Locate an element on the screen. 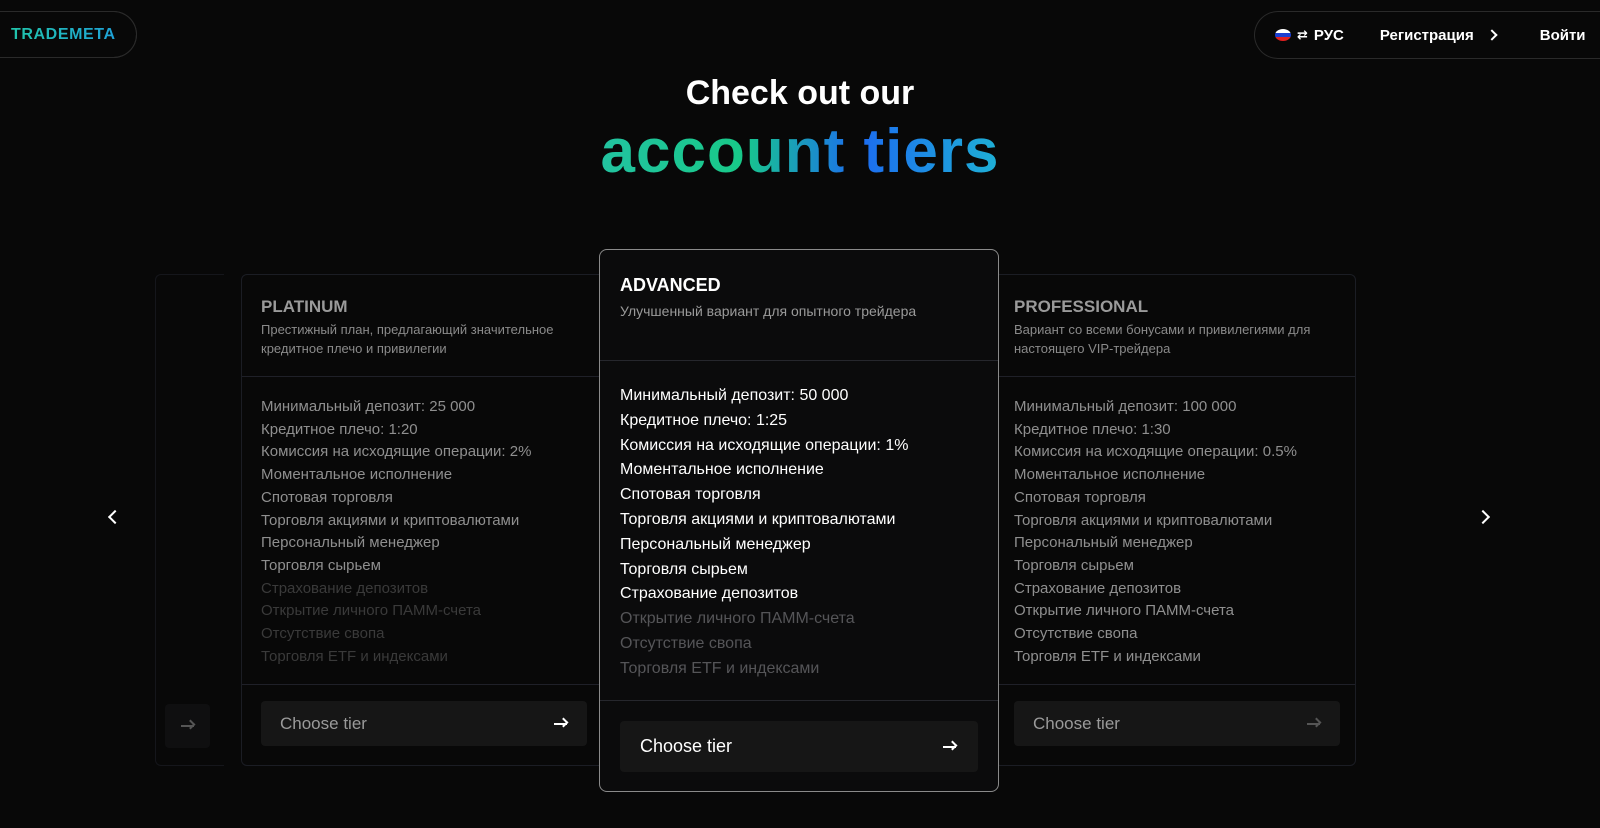 This screenshot has width=1600, height=828. russia-flag-icon is located at coordinates (1283, 35).